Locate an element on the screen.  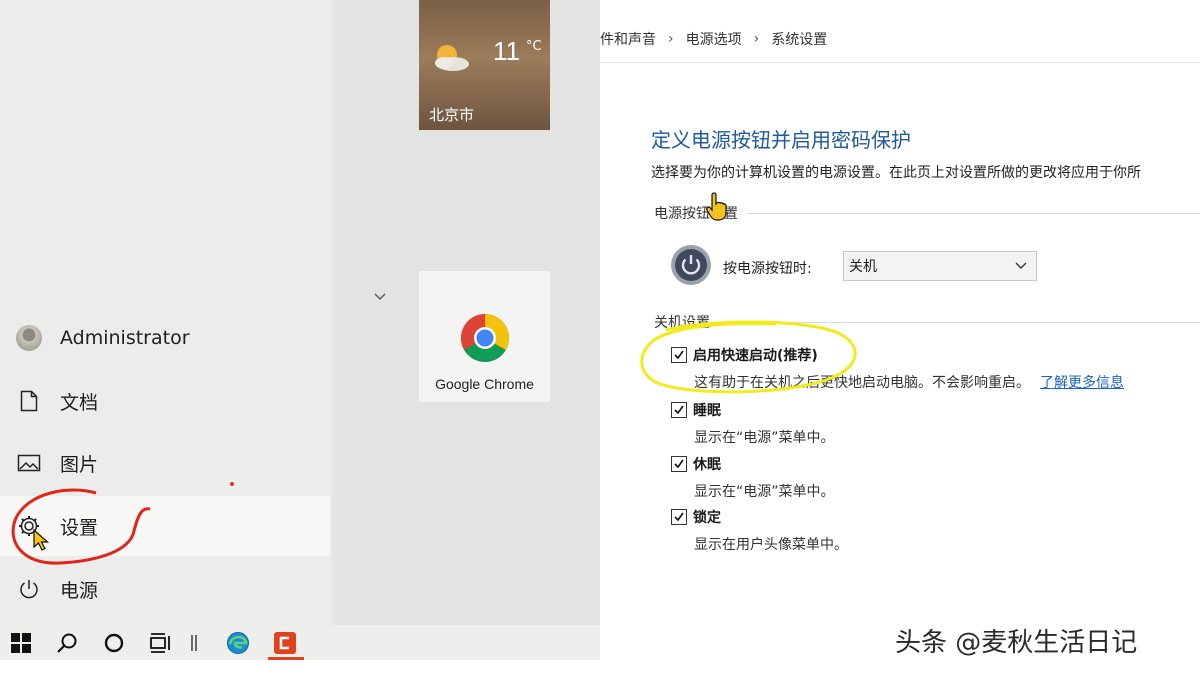
windows-start-icon is located at coordinates (21, 642).